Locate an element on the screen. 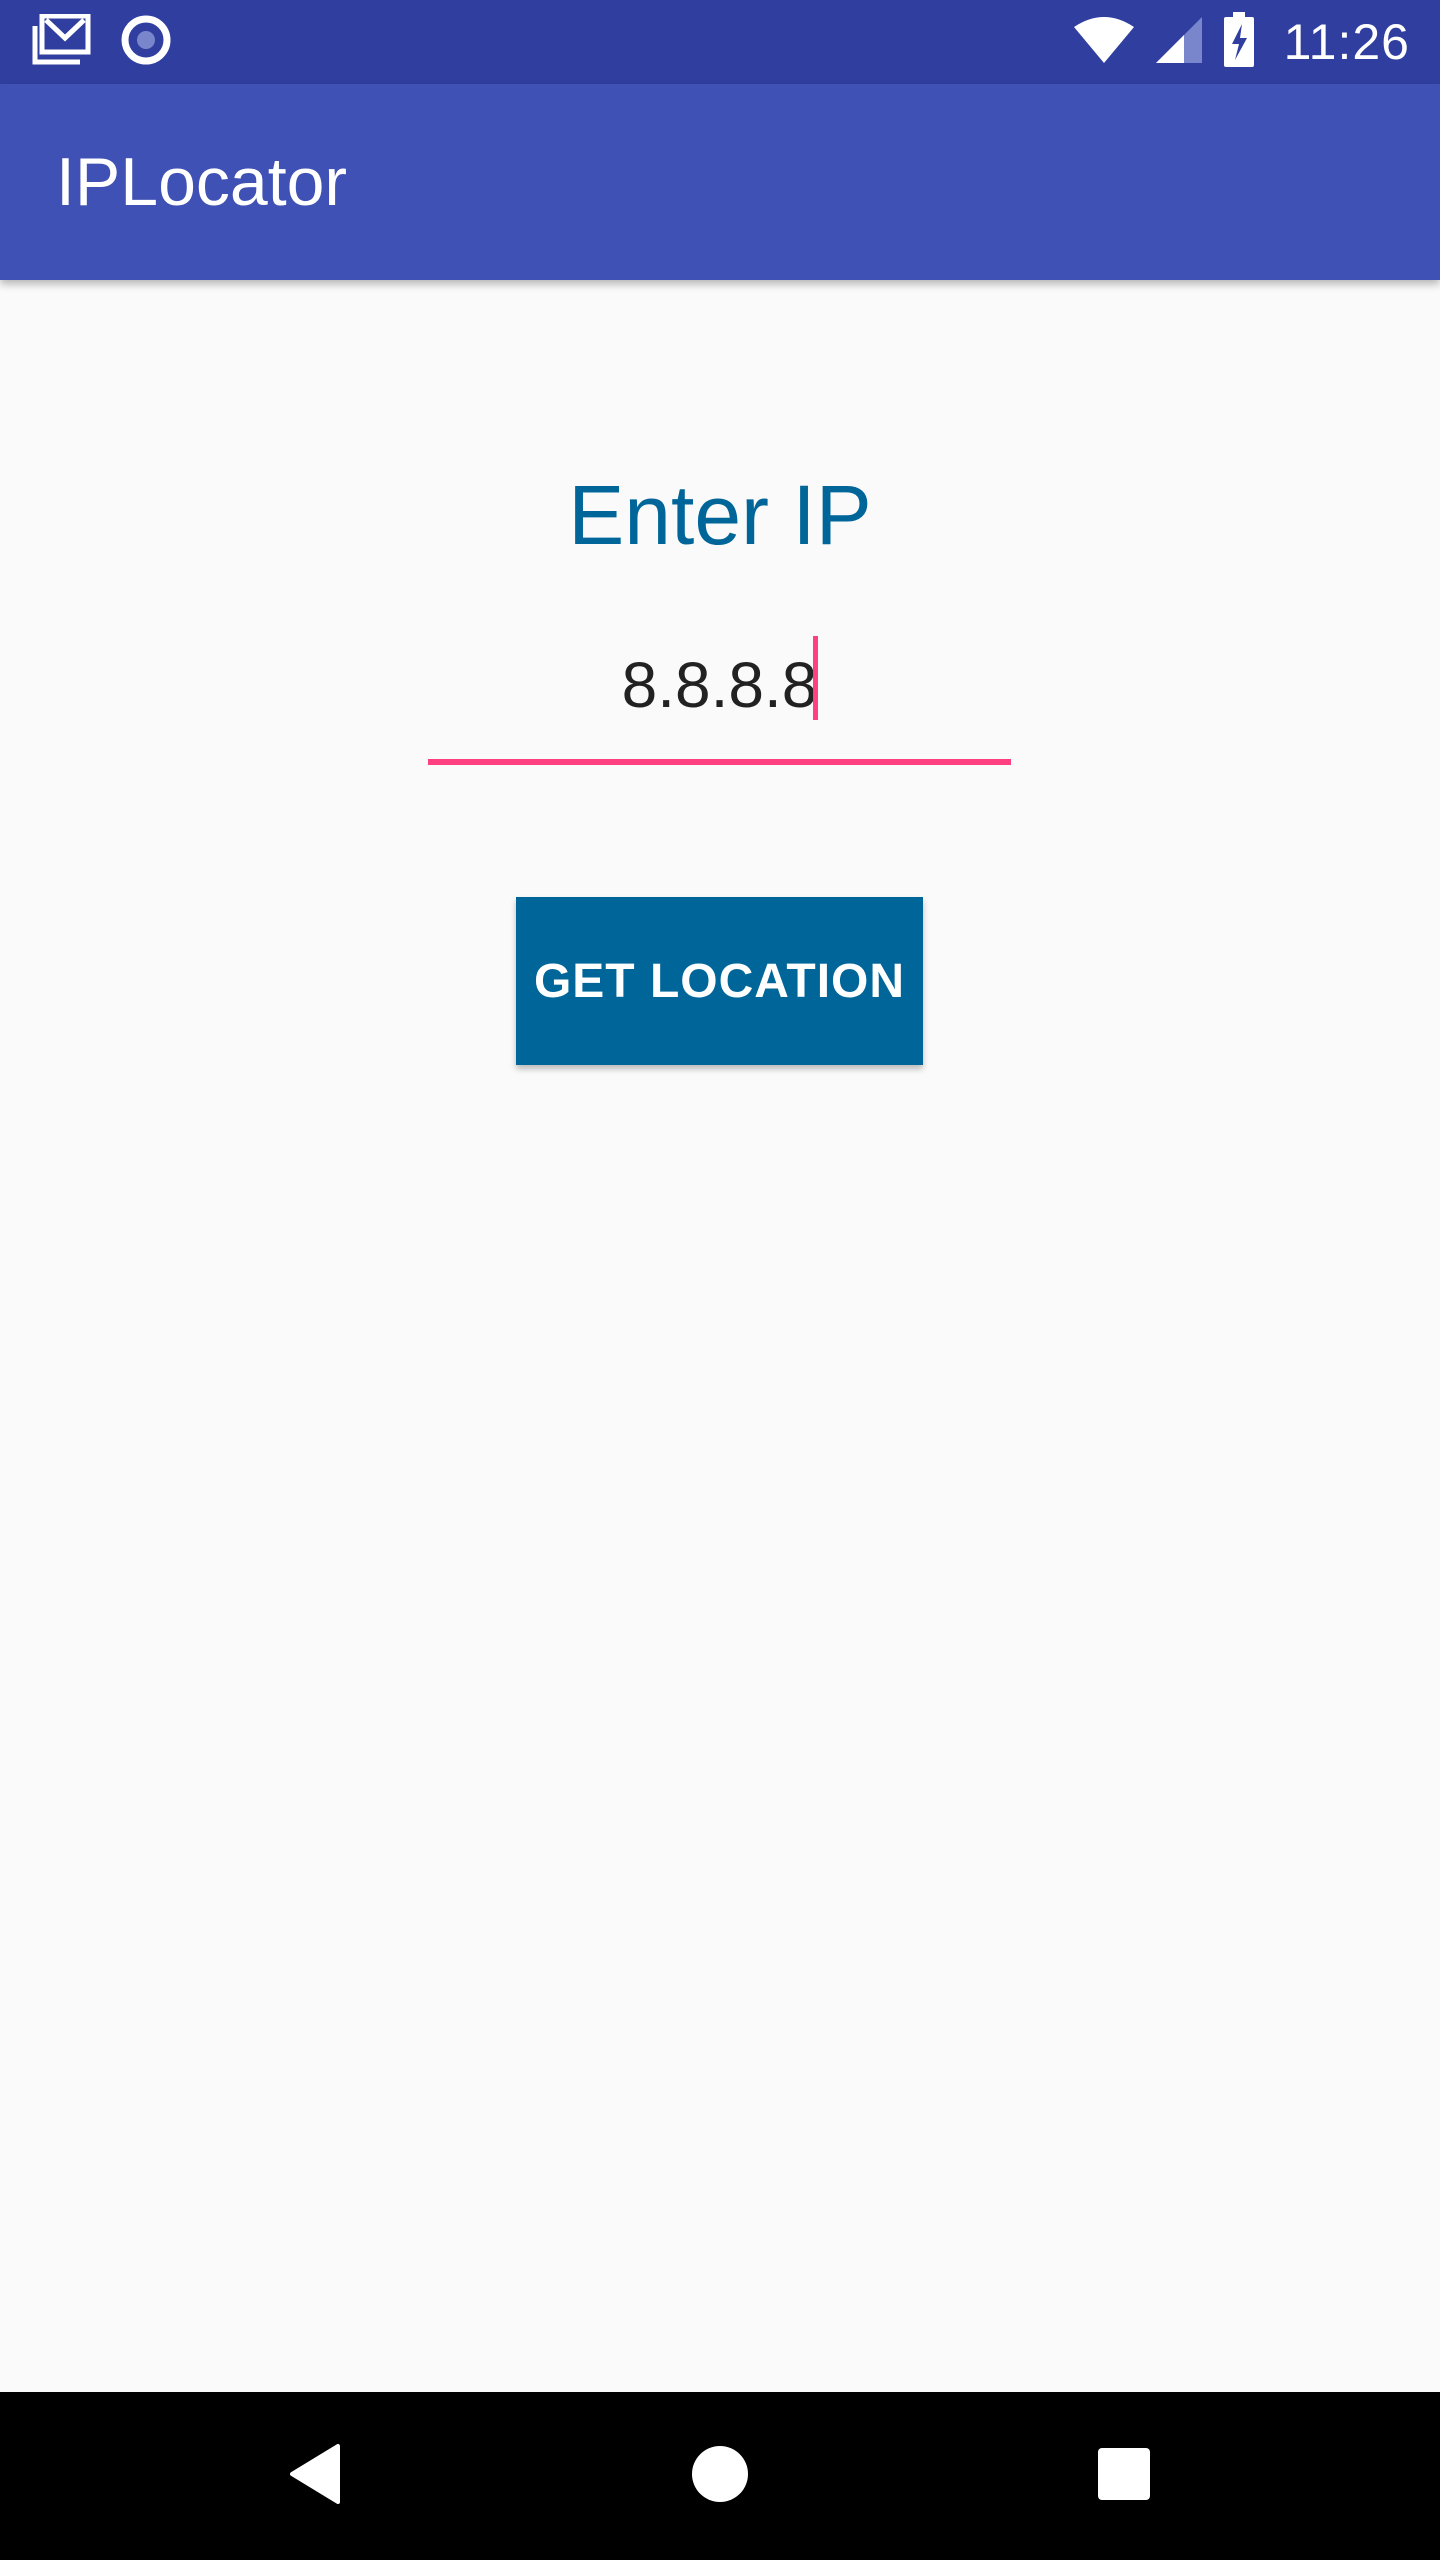 The image size is (1440, 2560). gmail-icon is located at coordinates (62, 42).